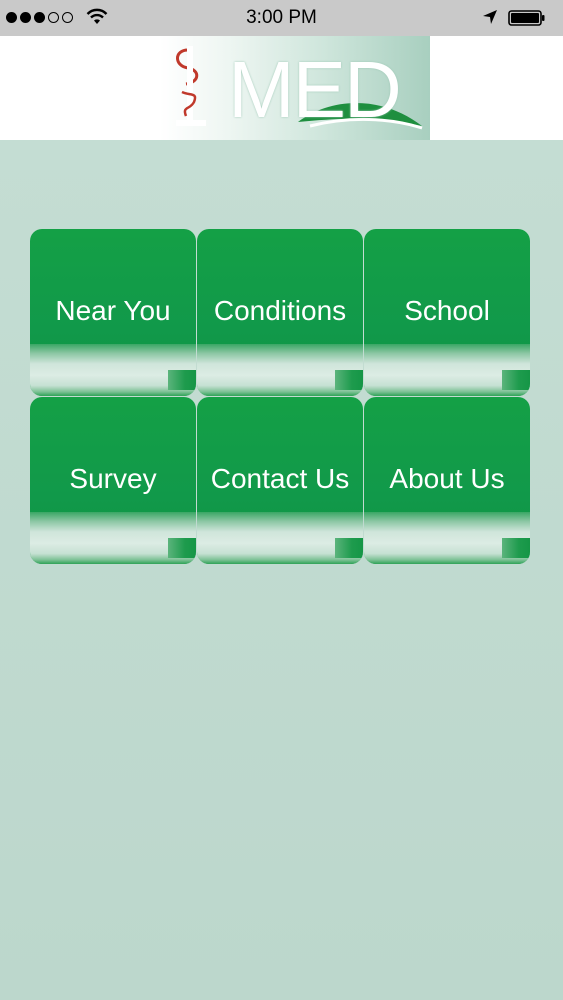 The height and width of the screenshot is (1000, 563). I want to click on tile-about-us: About Us, so click(447, 480).